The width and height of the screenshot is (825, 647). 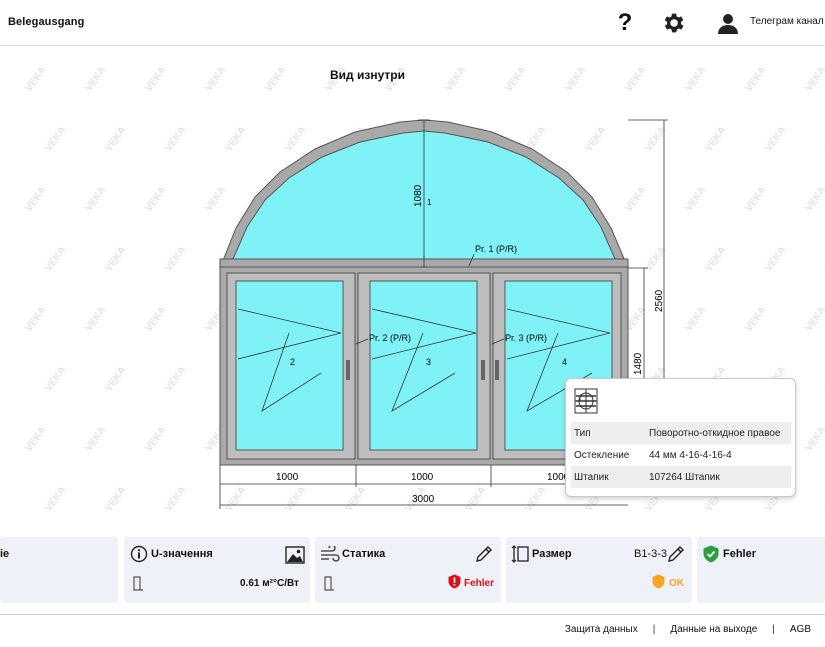 I want to click on tooltip-key: Тип, so click(x=582, y=433).